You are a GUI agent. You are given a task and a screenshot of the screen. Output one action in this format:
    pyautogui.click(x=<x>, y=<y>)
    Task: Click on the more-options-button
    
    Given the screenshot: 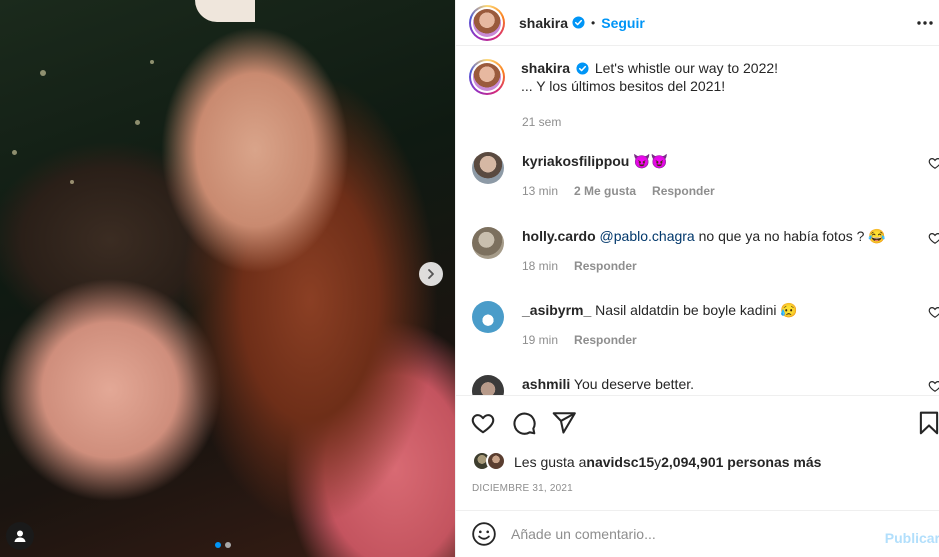 What is the action you would take?
    pyautogui.click(x=925, y=23)
    